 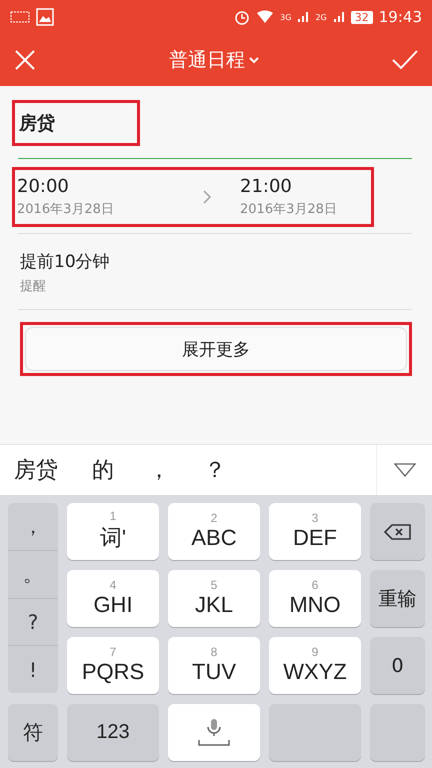 What do you see at coordinates (216, 349) in the screenshot?
I see `expand-button: 展开更多` at bounding box center [216, 349].